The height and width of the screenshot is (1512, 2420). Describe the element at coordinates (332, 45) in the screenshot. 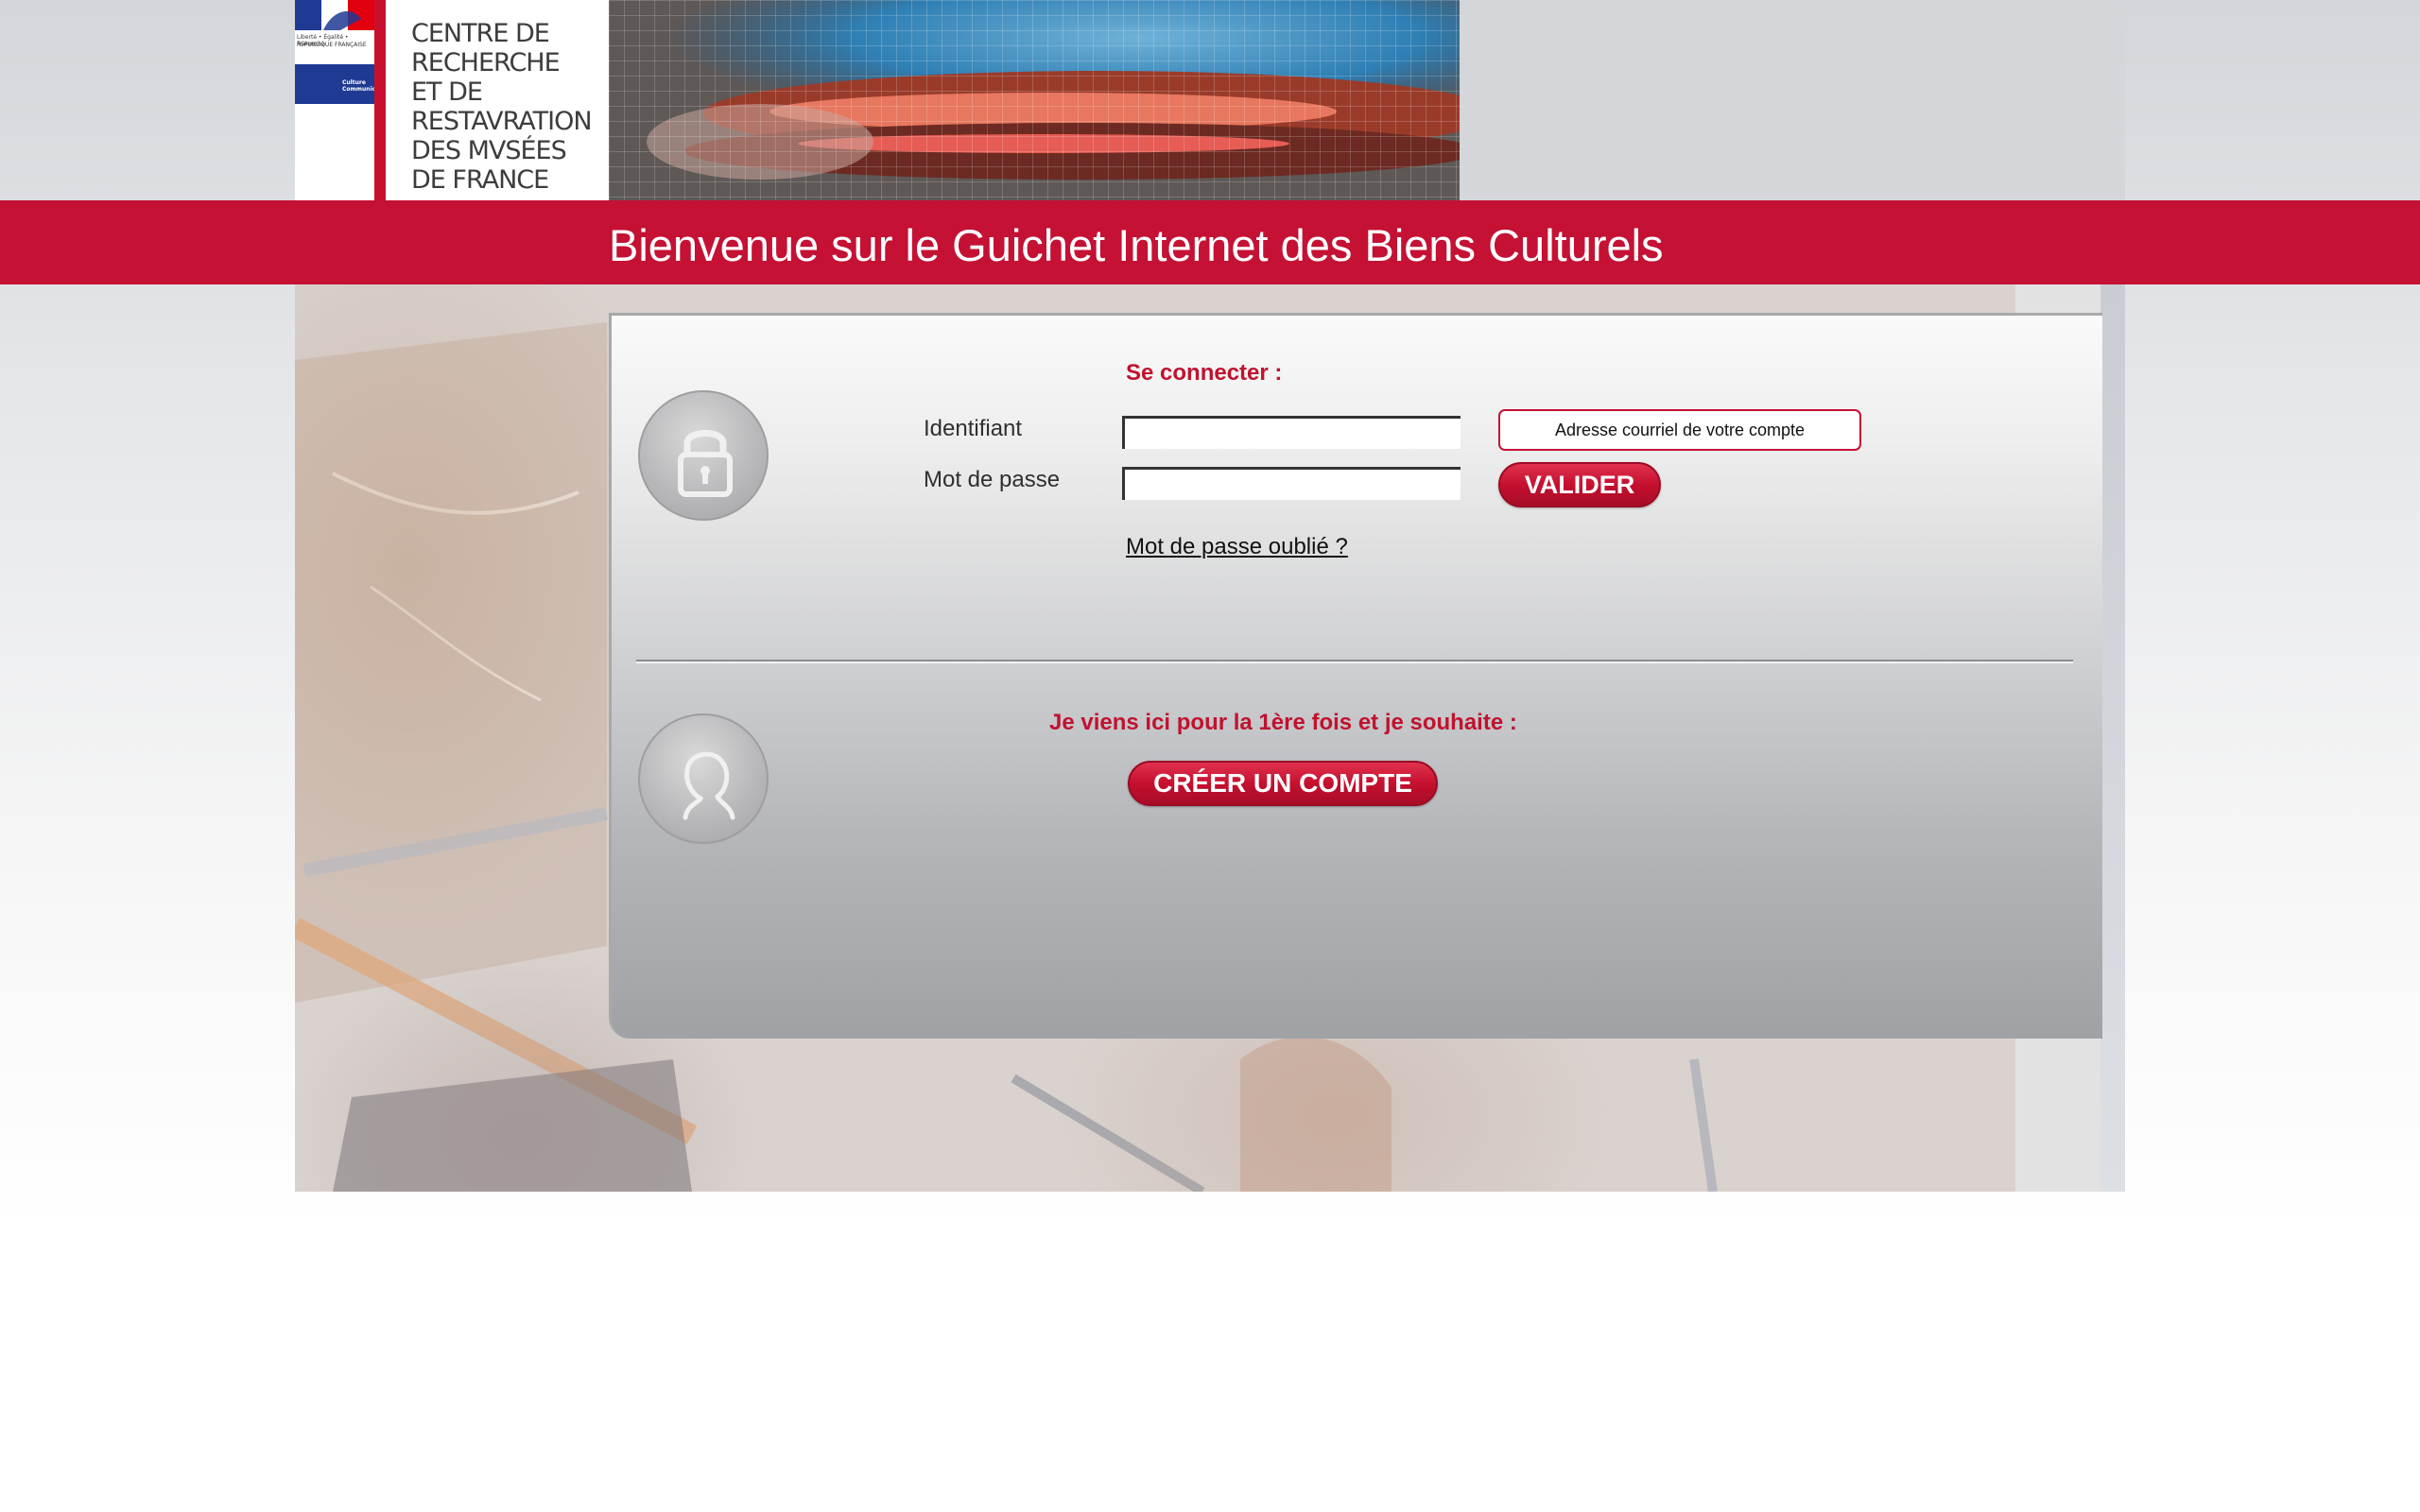

I see `logo-republic: RÉPUBLIQUE FRANÇAISE` at that location.